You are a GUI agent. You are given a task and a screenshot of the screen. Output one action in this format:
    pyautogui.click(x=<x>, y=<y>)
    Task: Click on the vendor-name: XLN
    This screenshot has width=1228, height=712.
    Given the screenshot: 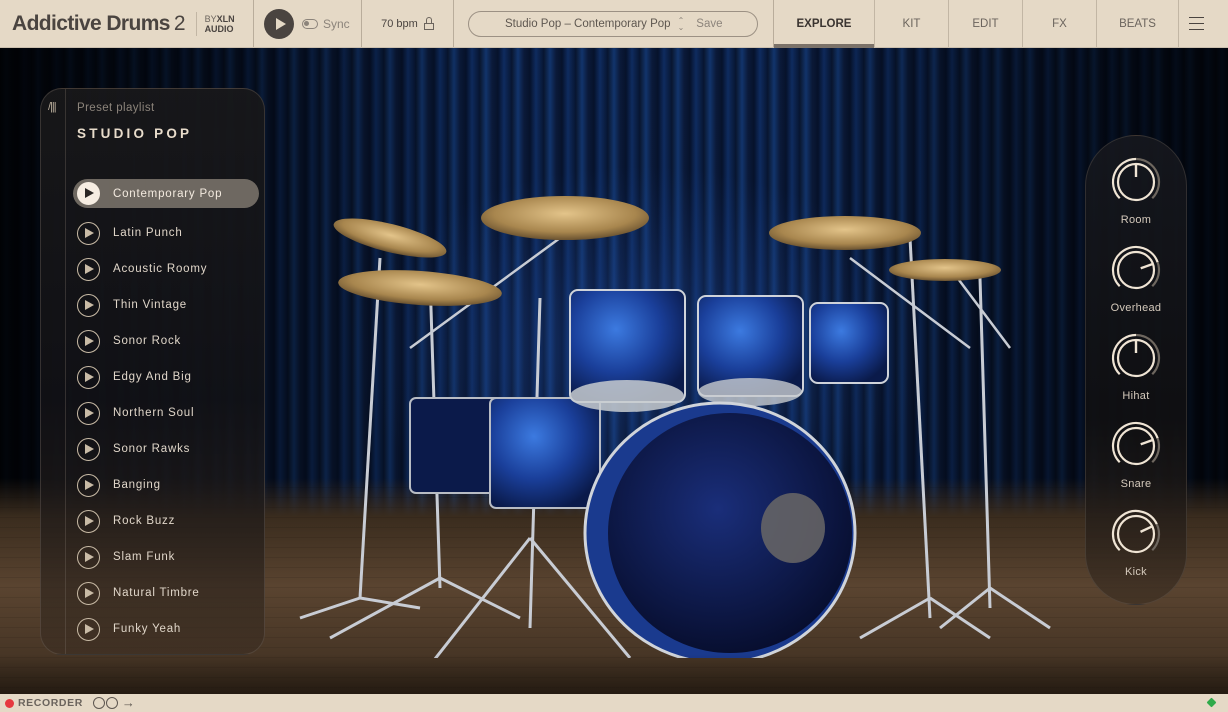 What is the action you would take?
    pyautogui.click(x=225, y=18)
    